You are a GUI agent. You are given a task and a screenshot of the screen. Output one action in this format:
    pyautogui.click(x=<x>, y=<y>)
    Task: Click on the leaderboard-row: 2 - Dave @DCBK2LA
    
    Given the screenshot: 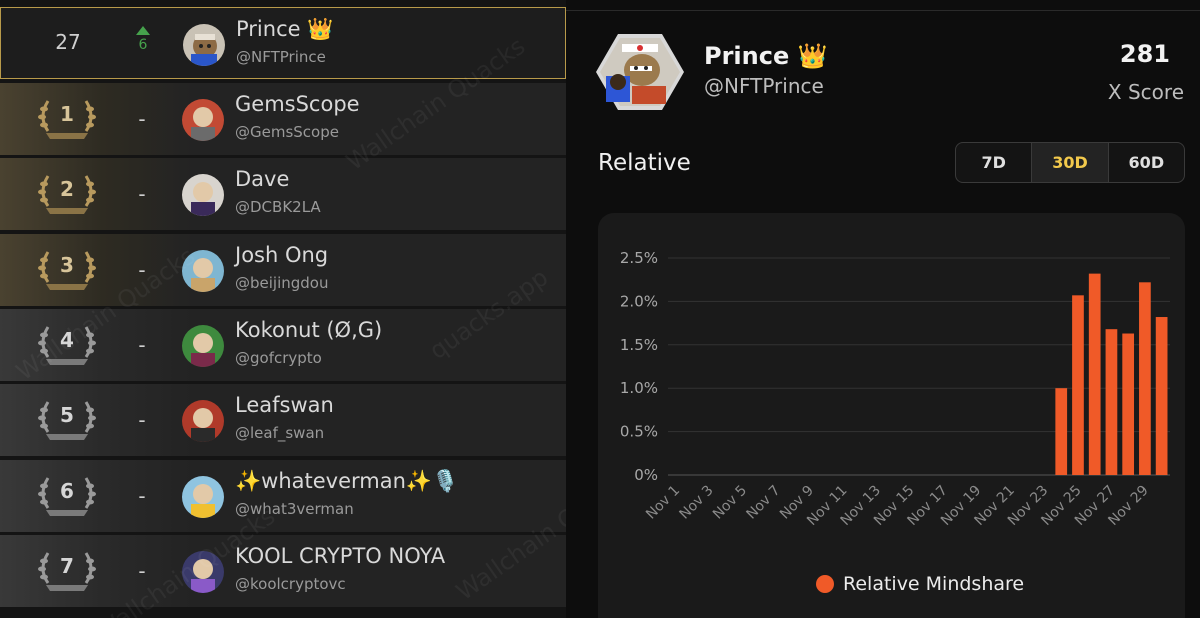 What is the action you would take?
    pyautogui.click(x=283, y=194)
    